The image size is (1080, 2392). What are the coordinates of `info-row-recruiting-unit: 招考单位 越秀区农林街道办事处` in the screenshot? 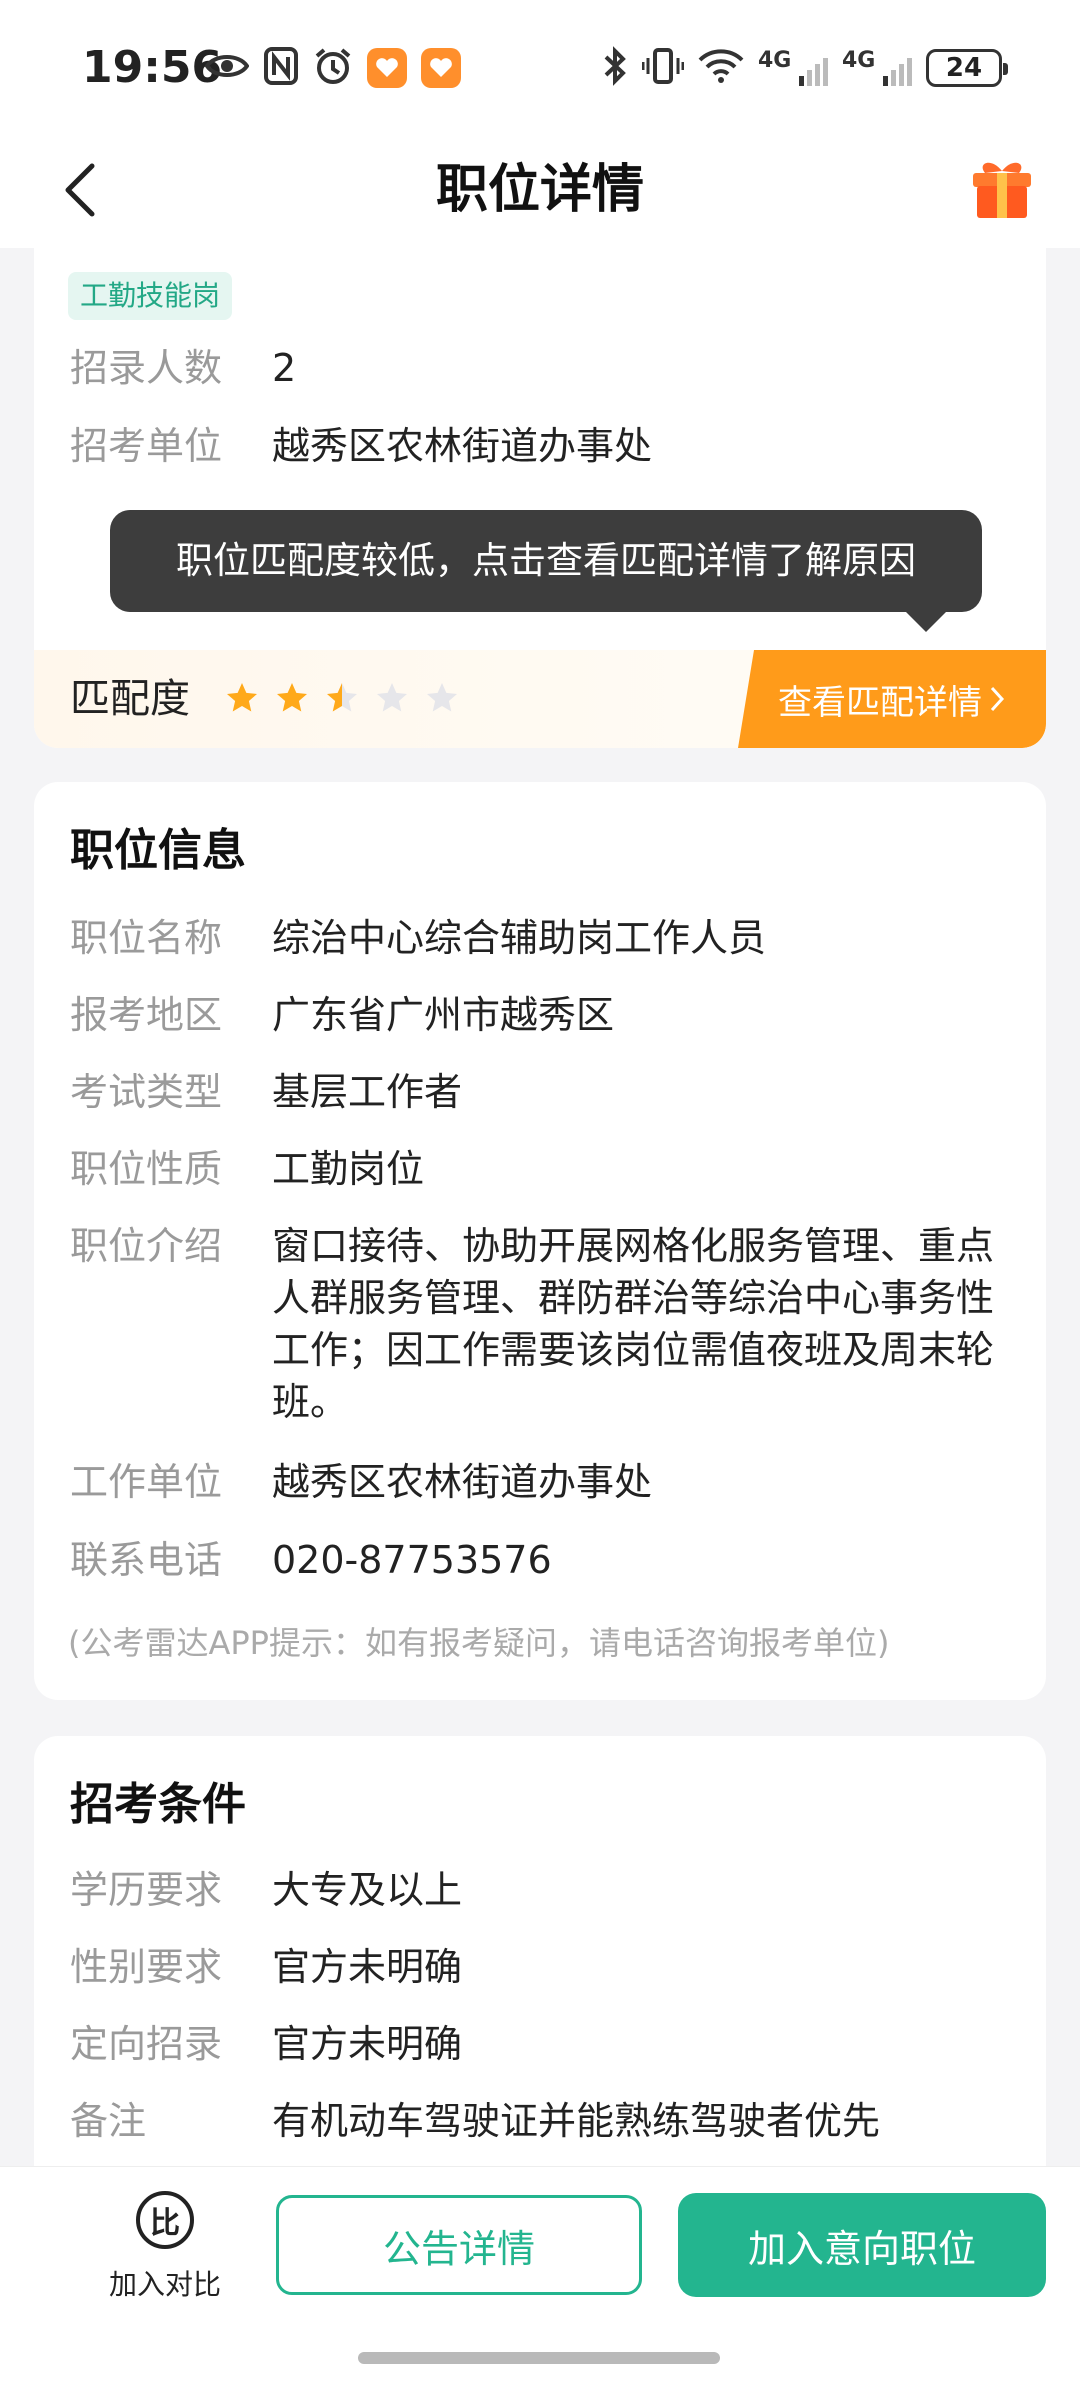 It's located at (540, 446).